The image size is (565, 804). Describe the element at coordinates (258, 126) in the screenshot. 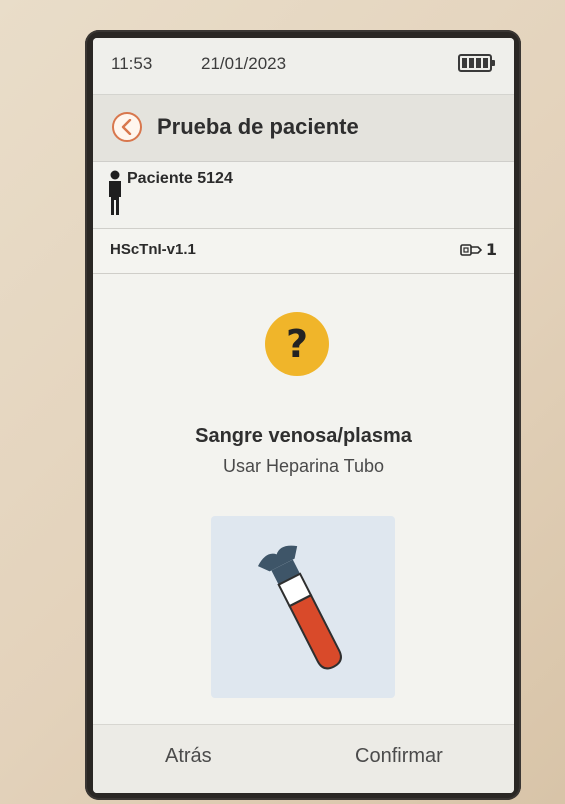

I see `page-title: Prueba de paciente` at that location.